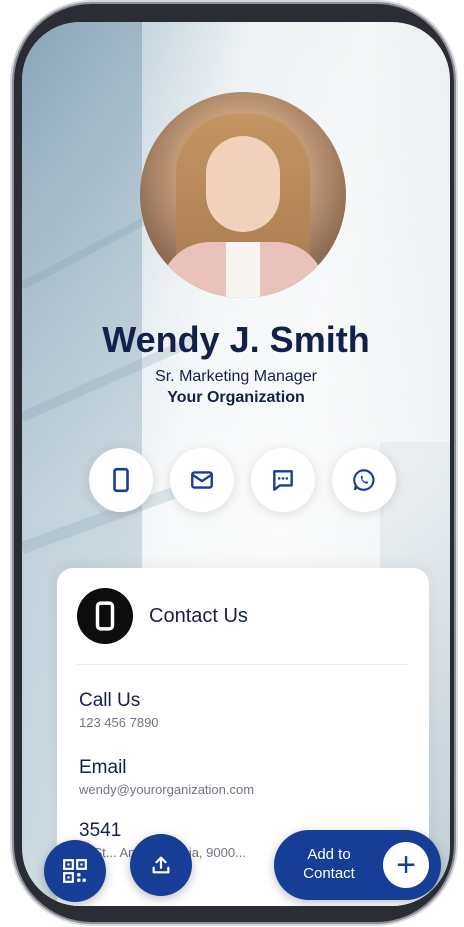  I want to click on whatsapp-button, so click(364, 480).